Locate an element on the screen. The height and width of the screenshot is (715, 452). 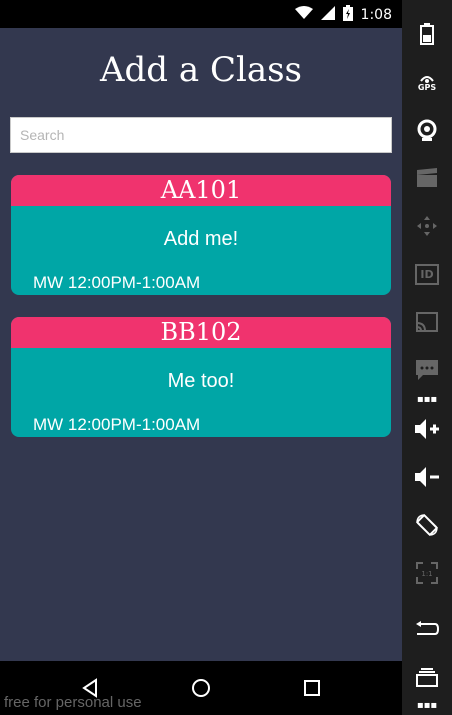
message-icon is located at coordinates (427, 370).